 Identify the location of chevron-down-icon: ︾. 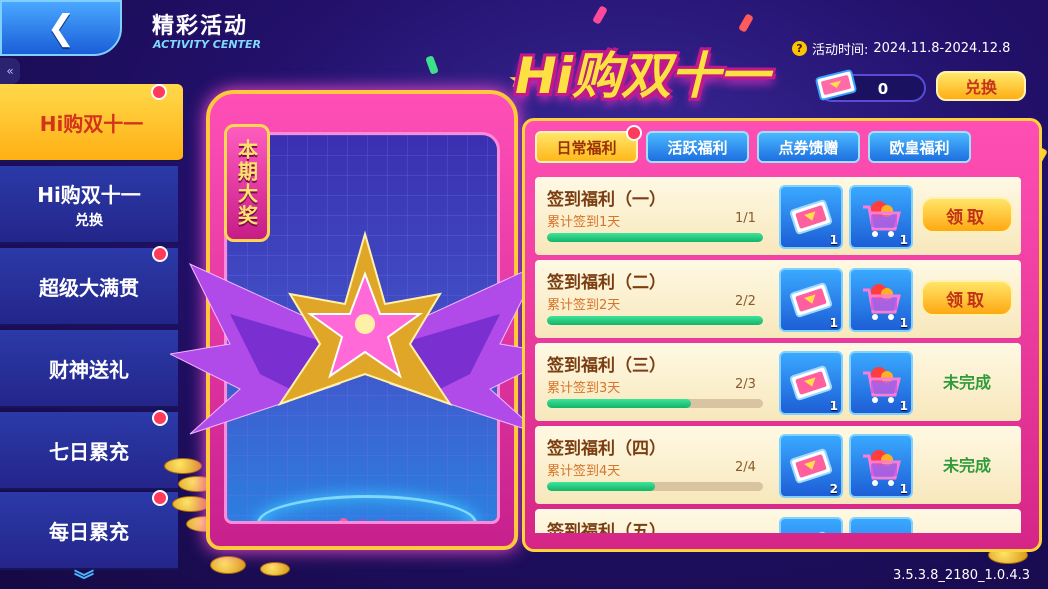
(84, 576).